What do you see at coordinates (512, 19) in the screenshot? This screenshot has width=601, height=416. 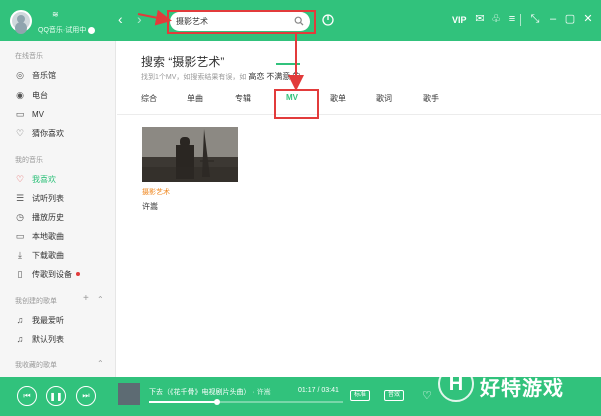 I see `settings-icon: ≡` at bounding box center [512, 19].